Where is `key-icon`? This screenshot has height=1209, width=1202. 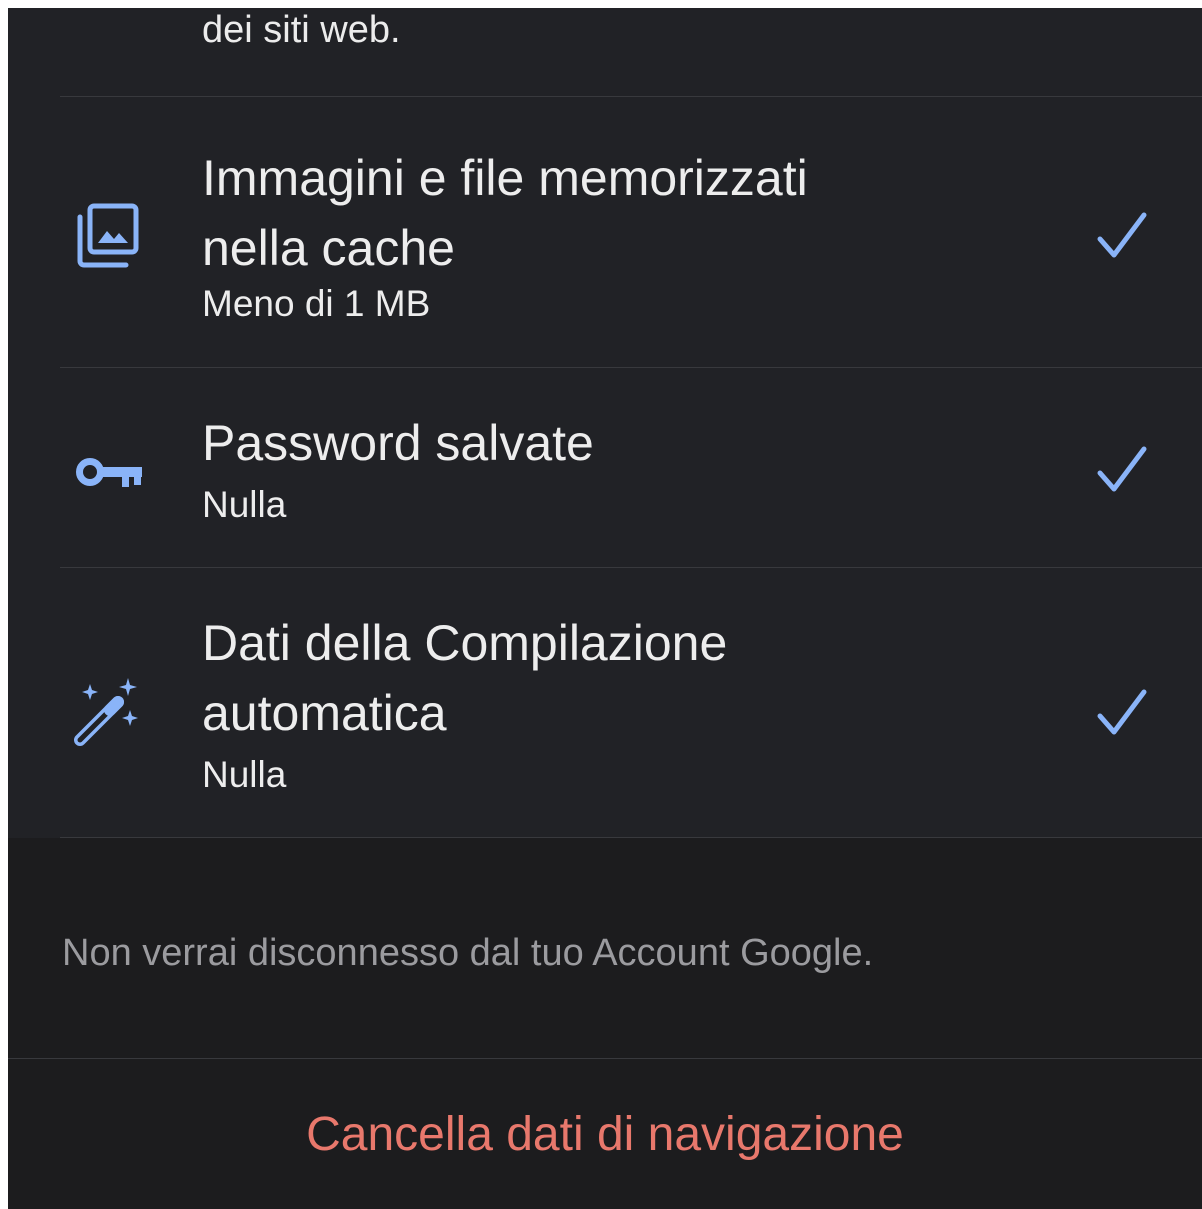
key-icon is located at coordinates (109, 472).